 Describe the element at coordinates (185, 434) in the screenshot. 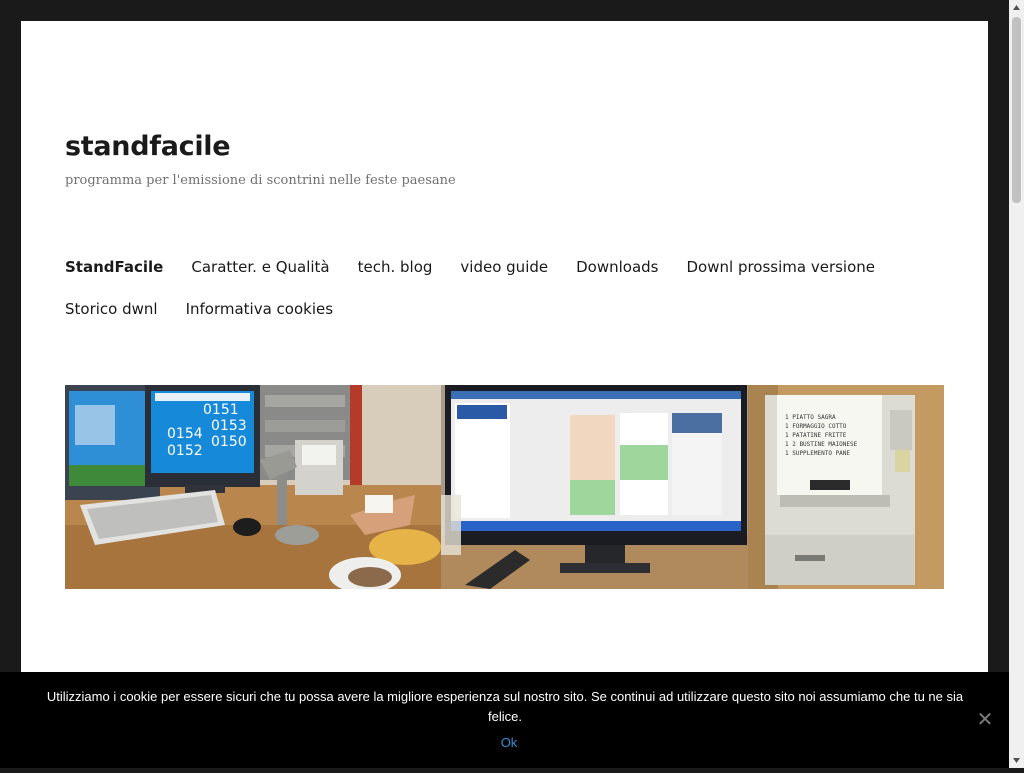

I see `queue-number-1: 0154` at that location.